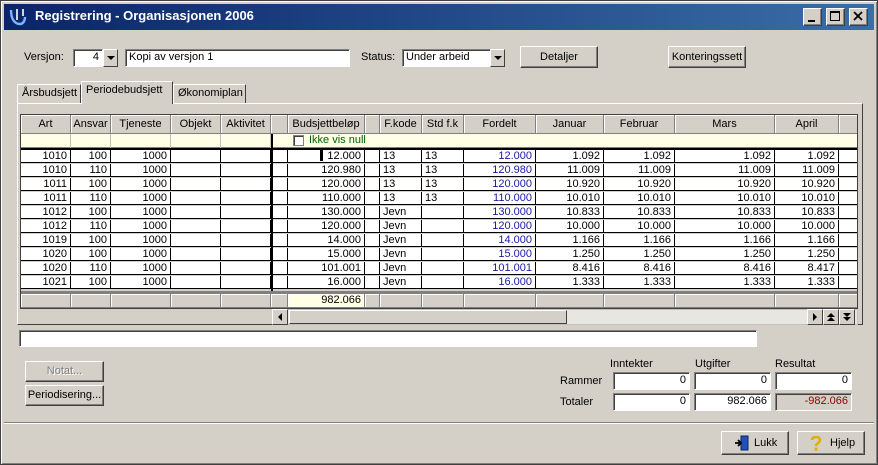 Image resolution: width=878 pixels, height=465 pixels. I want to click on cell-fordelt: 14.000, so click(500, 240).